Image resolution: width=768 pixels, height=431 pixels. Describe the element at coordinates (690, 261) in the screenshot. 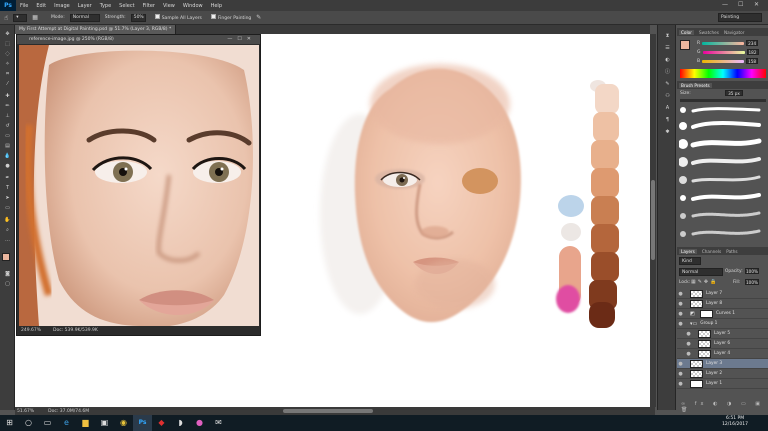

I see `layer-filter-kind: Kind` at that location.